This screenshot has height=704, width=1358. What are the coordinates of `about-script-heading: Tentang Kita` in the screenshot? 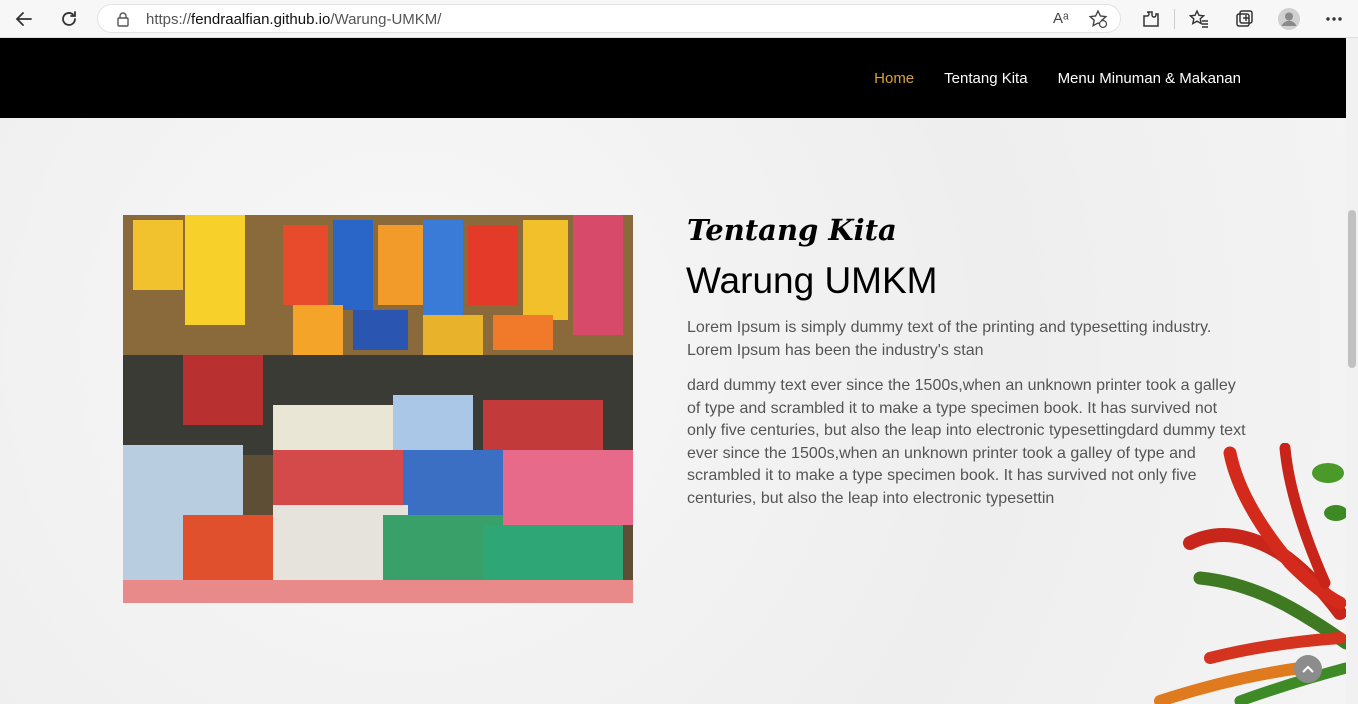 It's located at (792, 230).